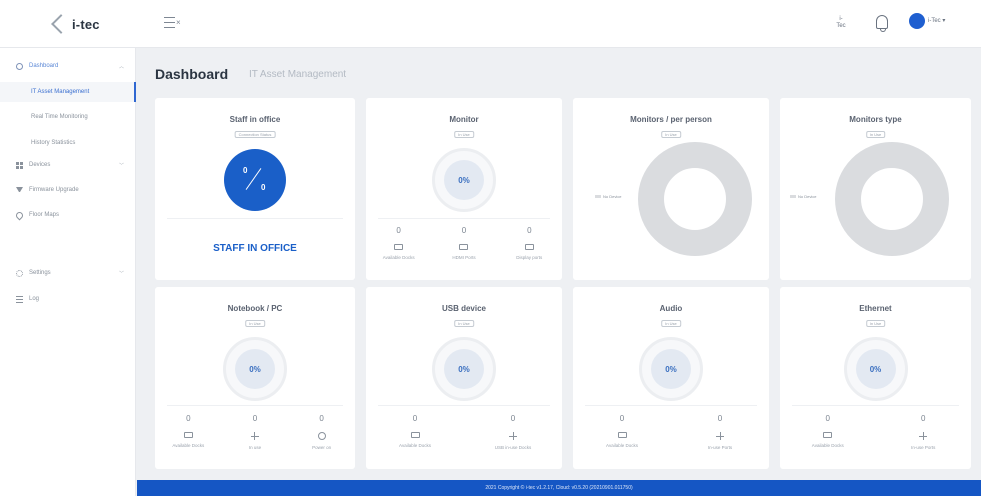 The width and height of the screenshot is (981, 496). I want to click on usb-stats: 0 Available Docks 0 USB in-use Docks, so click(464, 432).